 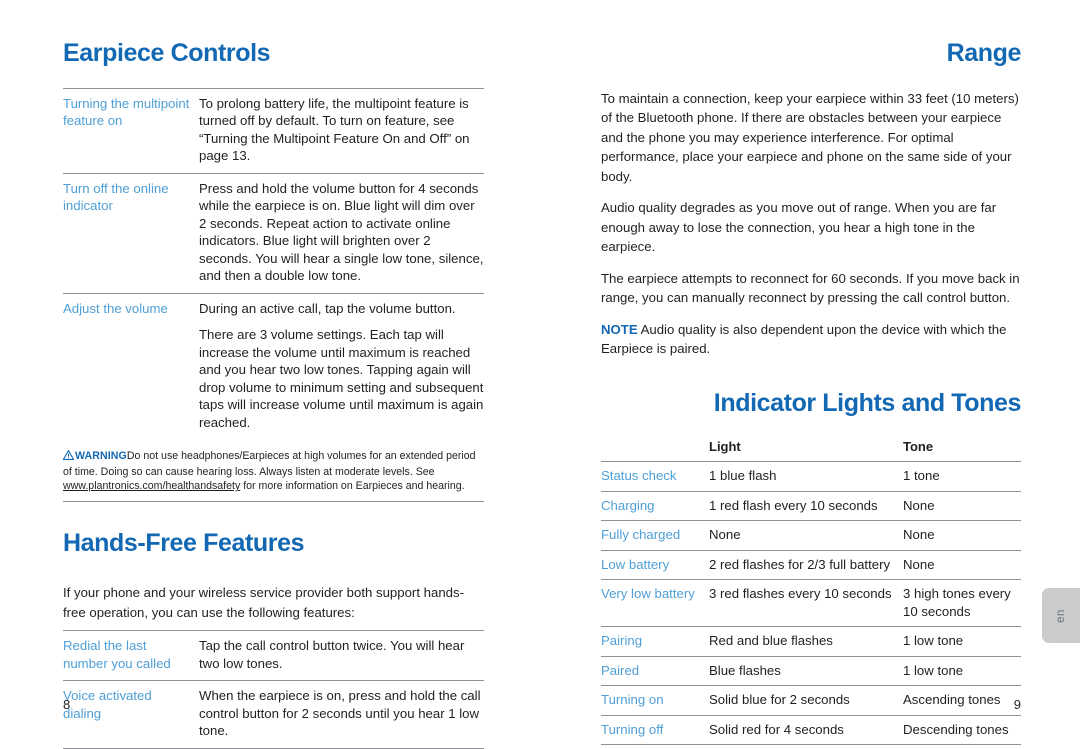 I want to click on table-row: Fully charged None None, so click(x=811, y=535).